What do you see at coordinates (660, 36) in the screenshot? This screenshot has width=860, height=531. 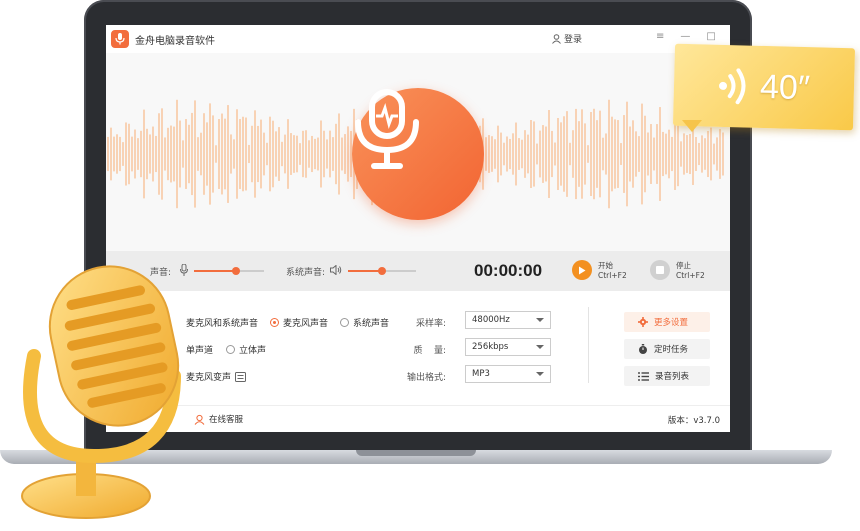 I see `menu-icon: ≡` at bounding box center [660, 36].